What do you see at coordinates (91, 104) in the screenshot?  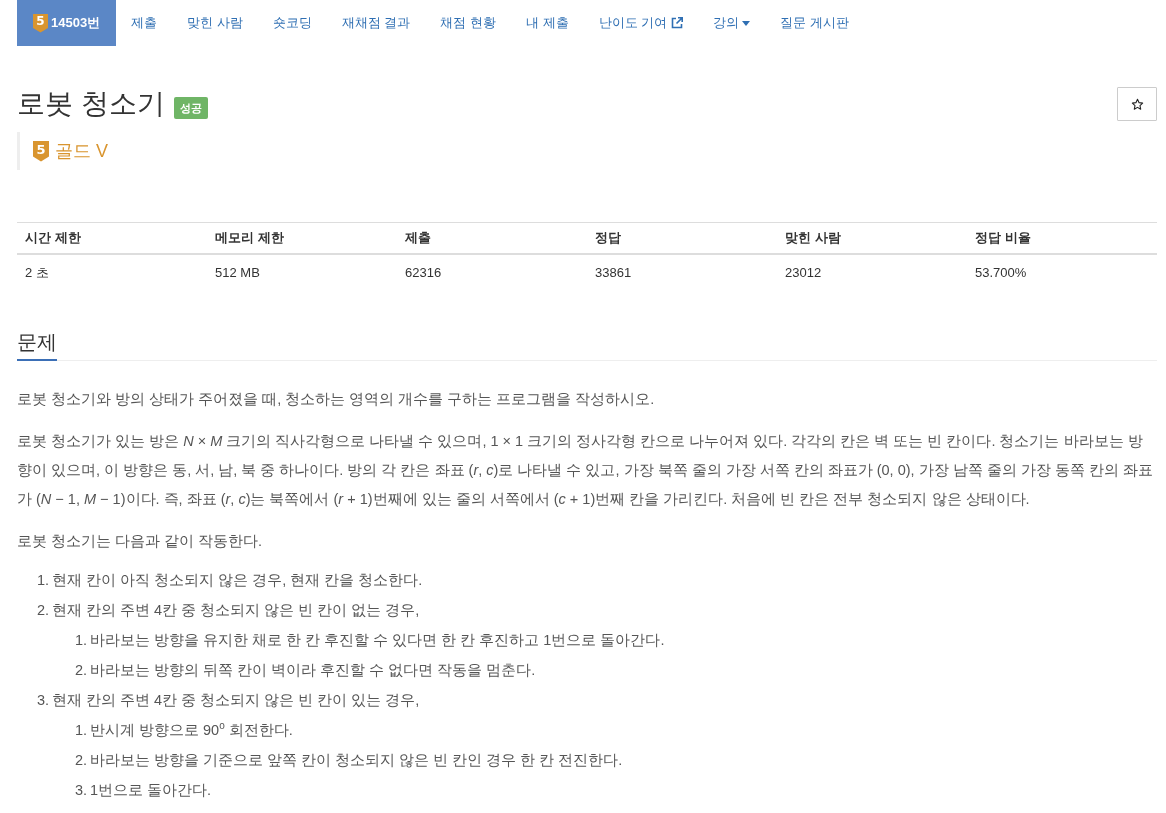 I see `problem-title: 로봇 청소기` at bounding box center [91, 104].